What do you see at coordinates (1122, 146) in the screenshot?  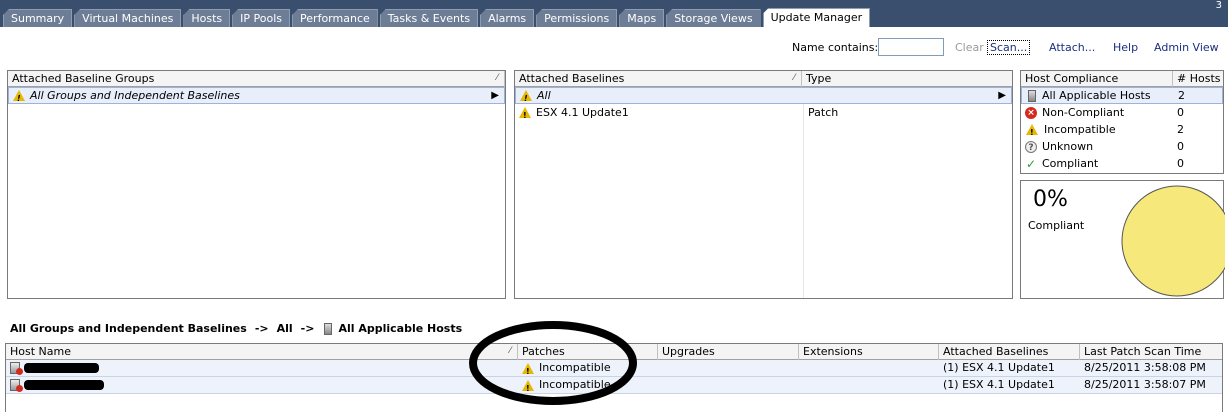 I see `compliance-row: ? Unknown 0` at bounding box center [1122, 146].